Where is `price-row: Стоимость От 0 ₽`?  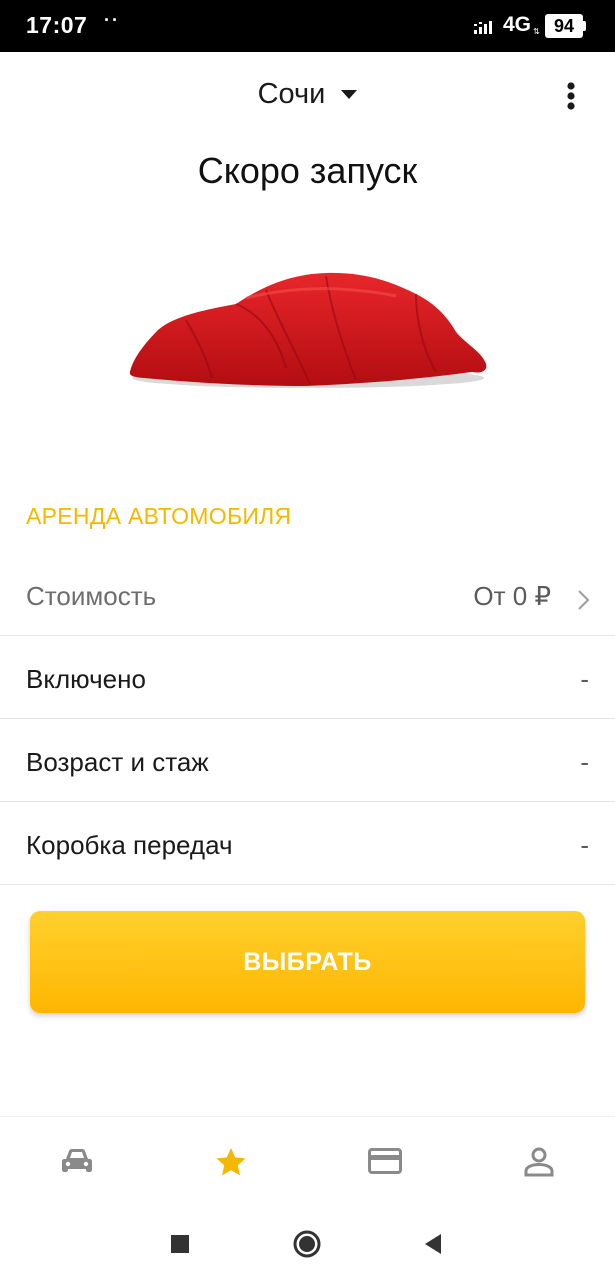 price-row: Стоимость От 0 ₽ is located at coordinates (307, 594).